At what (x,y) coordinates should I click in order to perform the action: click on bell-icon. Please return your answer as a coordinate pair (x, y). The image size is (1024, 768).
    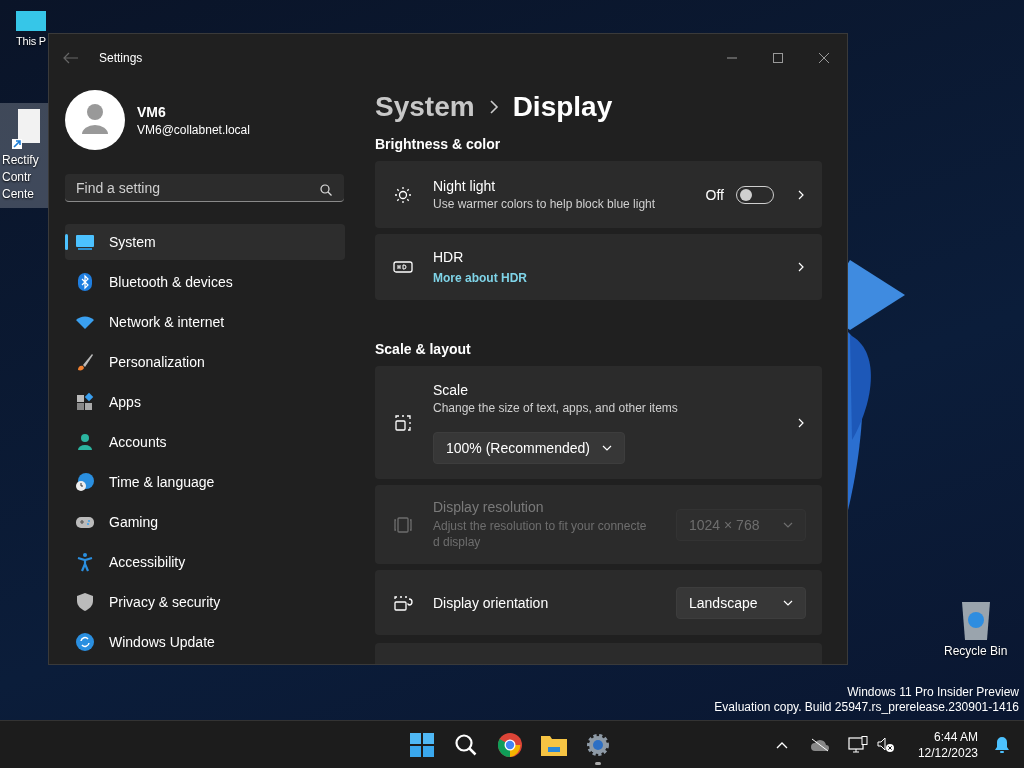
    Looking at the image, I should click on (1002, 745).